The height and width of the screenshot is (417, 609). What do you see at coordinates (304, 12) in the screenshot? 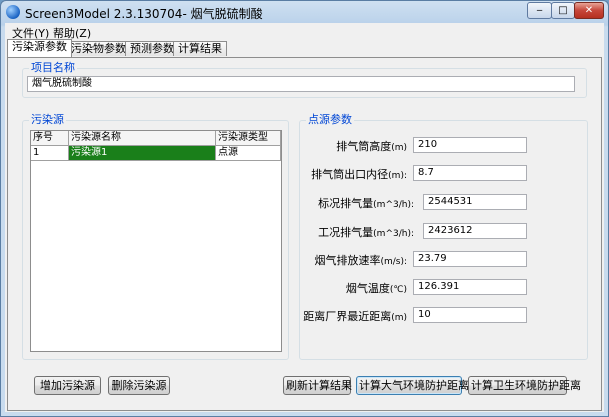
I see `title-bar: Screen3Model 2.3.130704- 烟气脱硫制酸 ‒ □ ✕` at bounding box center [304, 12].